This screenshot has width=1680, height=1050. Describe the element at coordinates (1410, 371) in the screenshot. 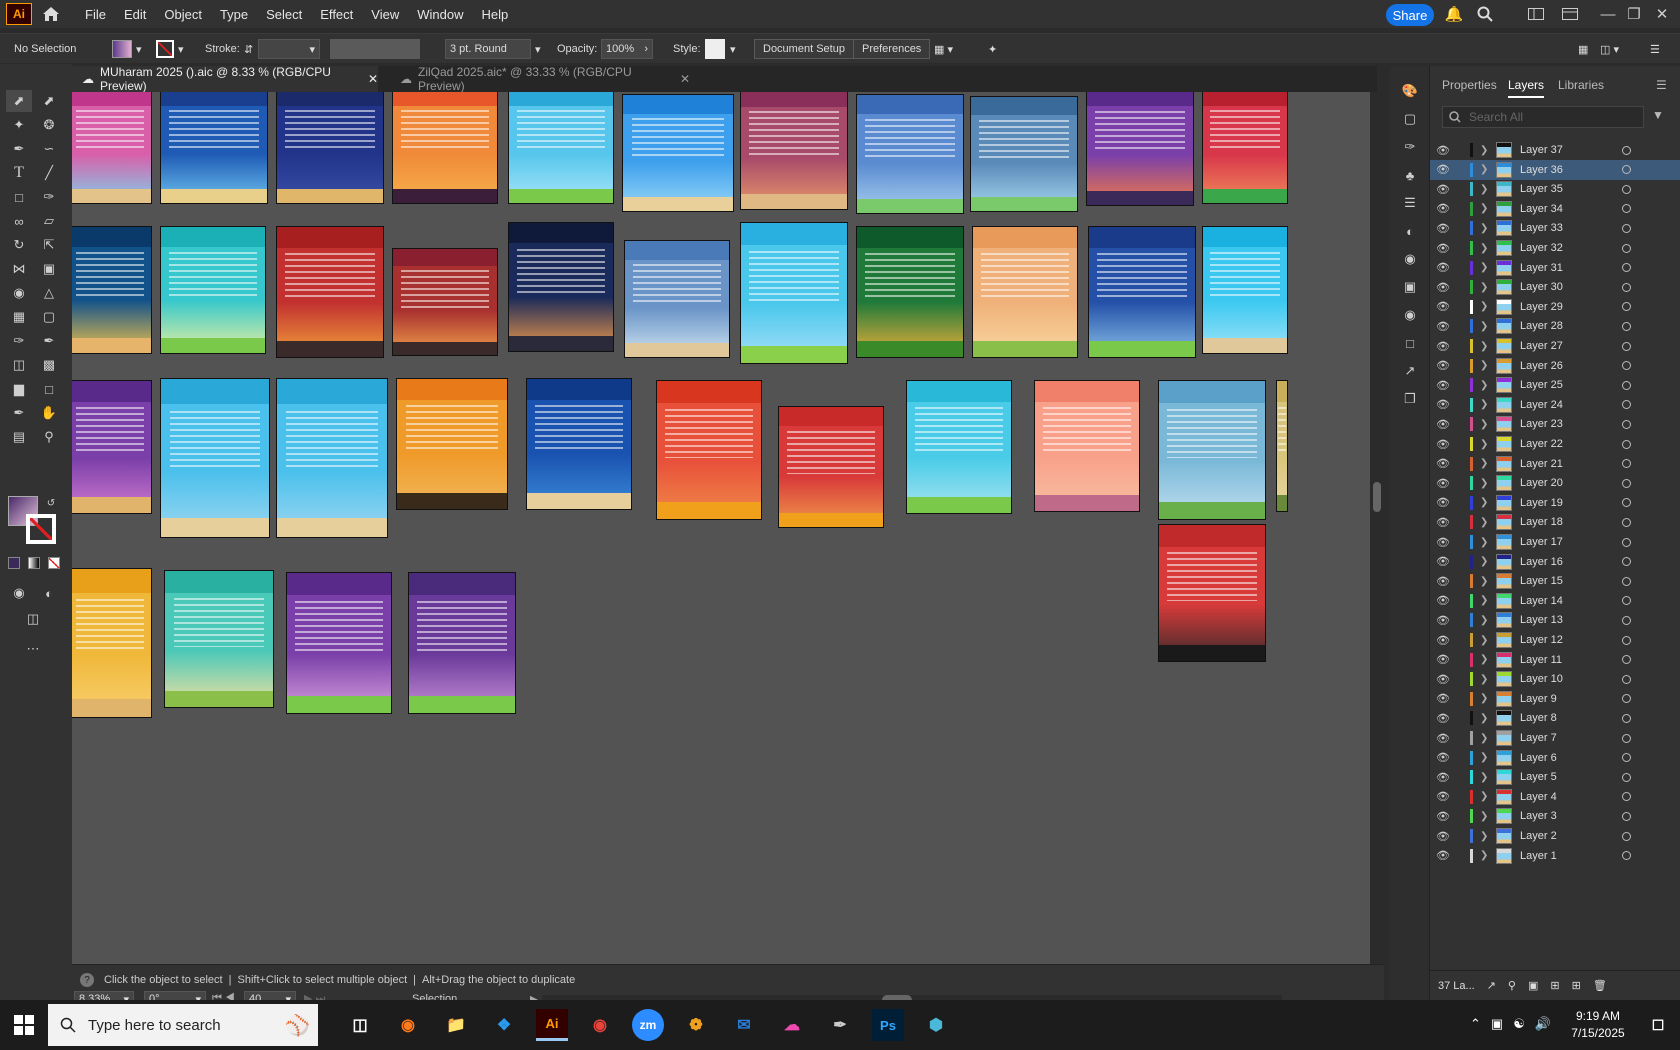

I see `export-panel-icon: ↗` at that location.